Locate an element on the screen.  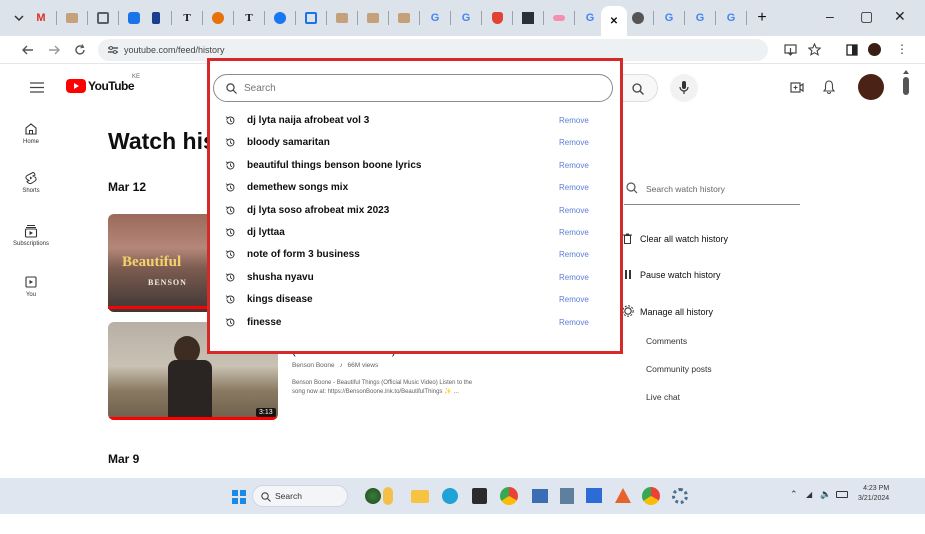
search-suggestion-item: finesse Remove is located at coordinates (413, 323).